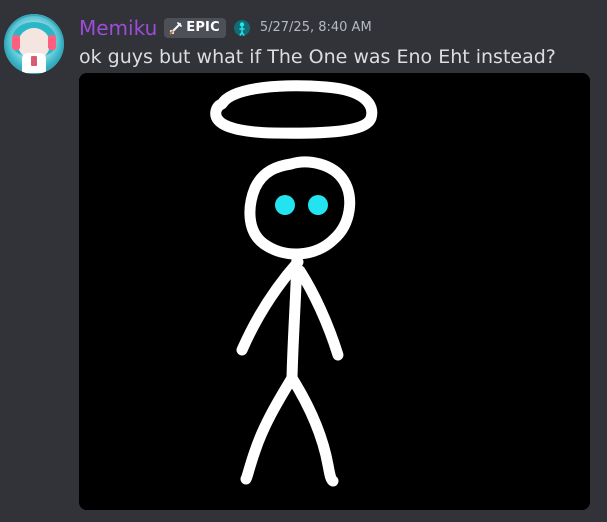  Describe the element at coordinates (34, 61) in the screenshot. I see `avatar-tie` at that location.